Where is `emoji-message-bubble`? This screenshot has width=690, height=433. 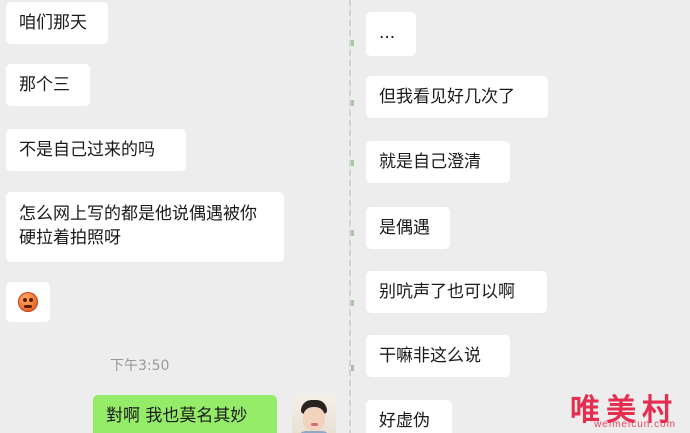 emoji-message-bubble is located at coordinates (28, 302).